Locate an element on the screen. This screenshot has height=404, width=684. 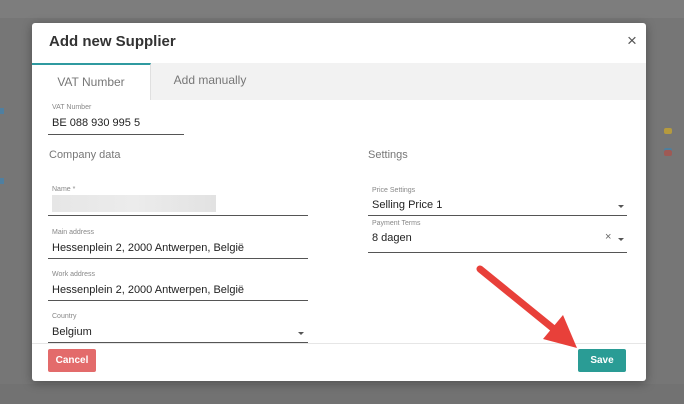
close-icon: × is located at coordinates (632, 41).